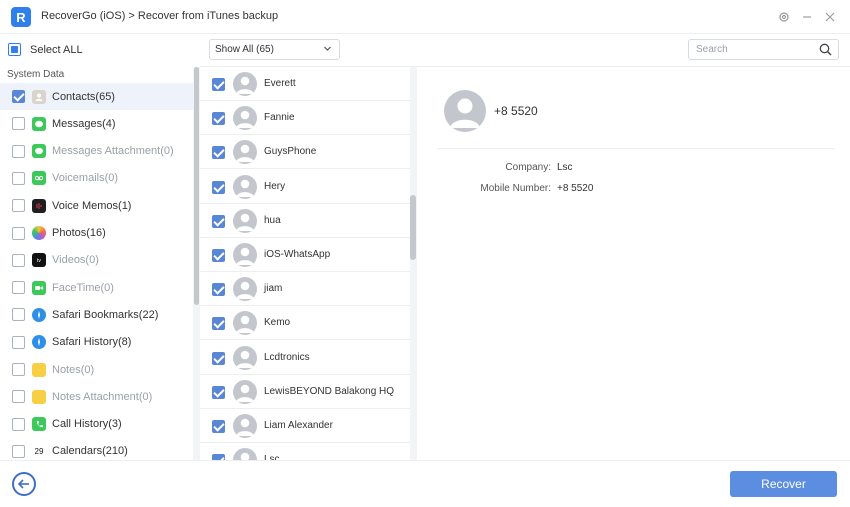  What do you see at coordinates (85, 178) in the screenshot?
I see `sidebar-item-label: Voicemails(0)` at bounding box center [85, 178].